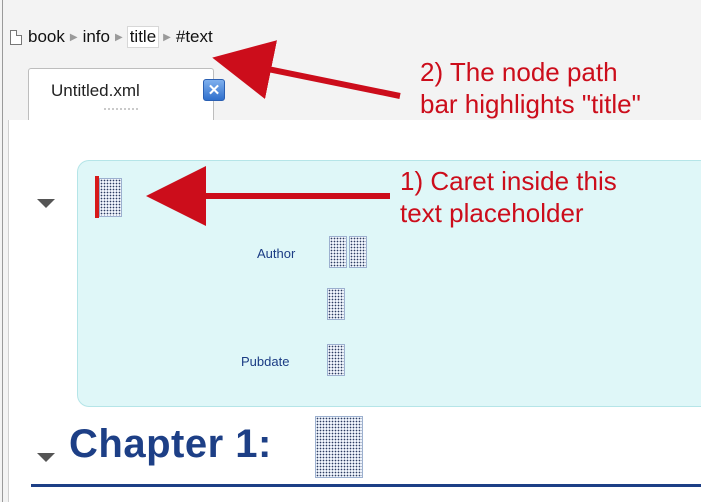 This screenshot has height=502, width=701. What do you see at coordinates (306, 70) in the screenshot?
I see `arrow-to-breadcrumb` at bounding box center [306, 70].